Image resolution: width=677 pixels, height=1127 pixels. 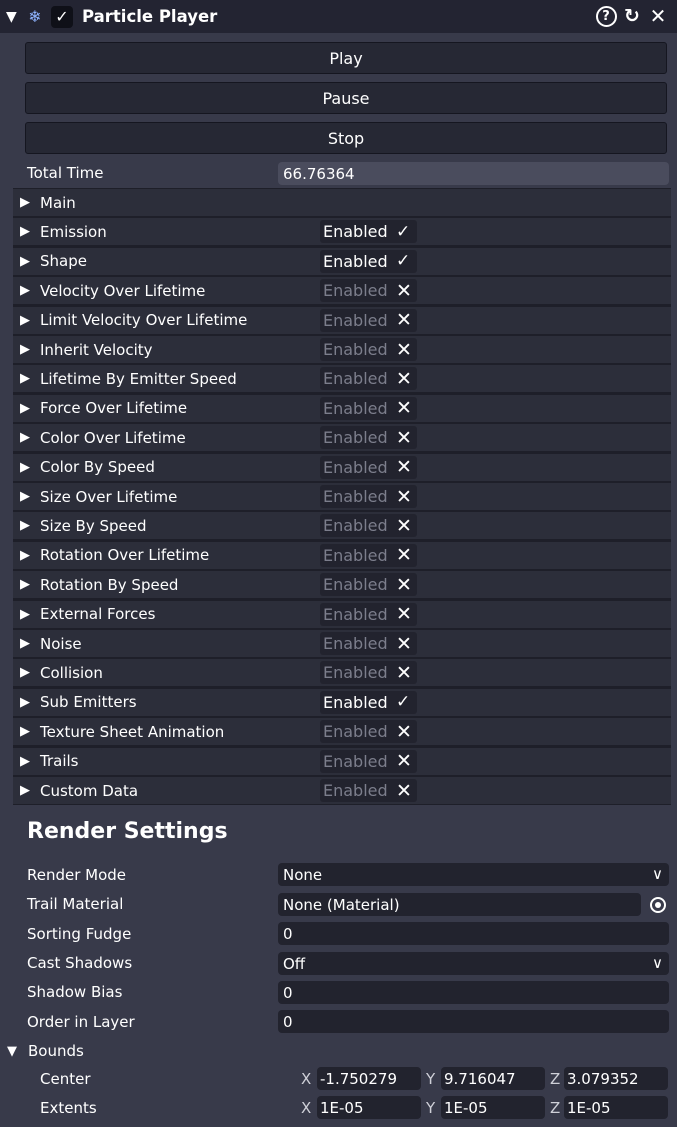 I want to click on module-row: ▶ Custom Data Enabled ✕, so click(x=342, y=790).